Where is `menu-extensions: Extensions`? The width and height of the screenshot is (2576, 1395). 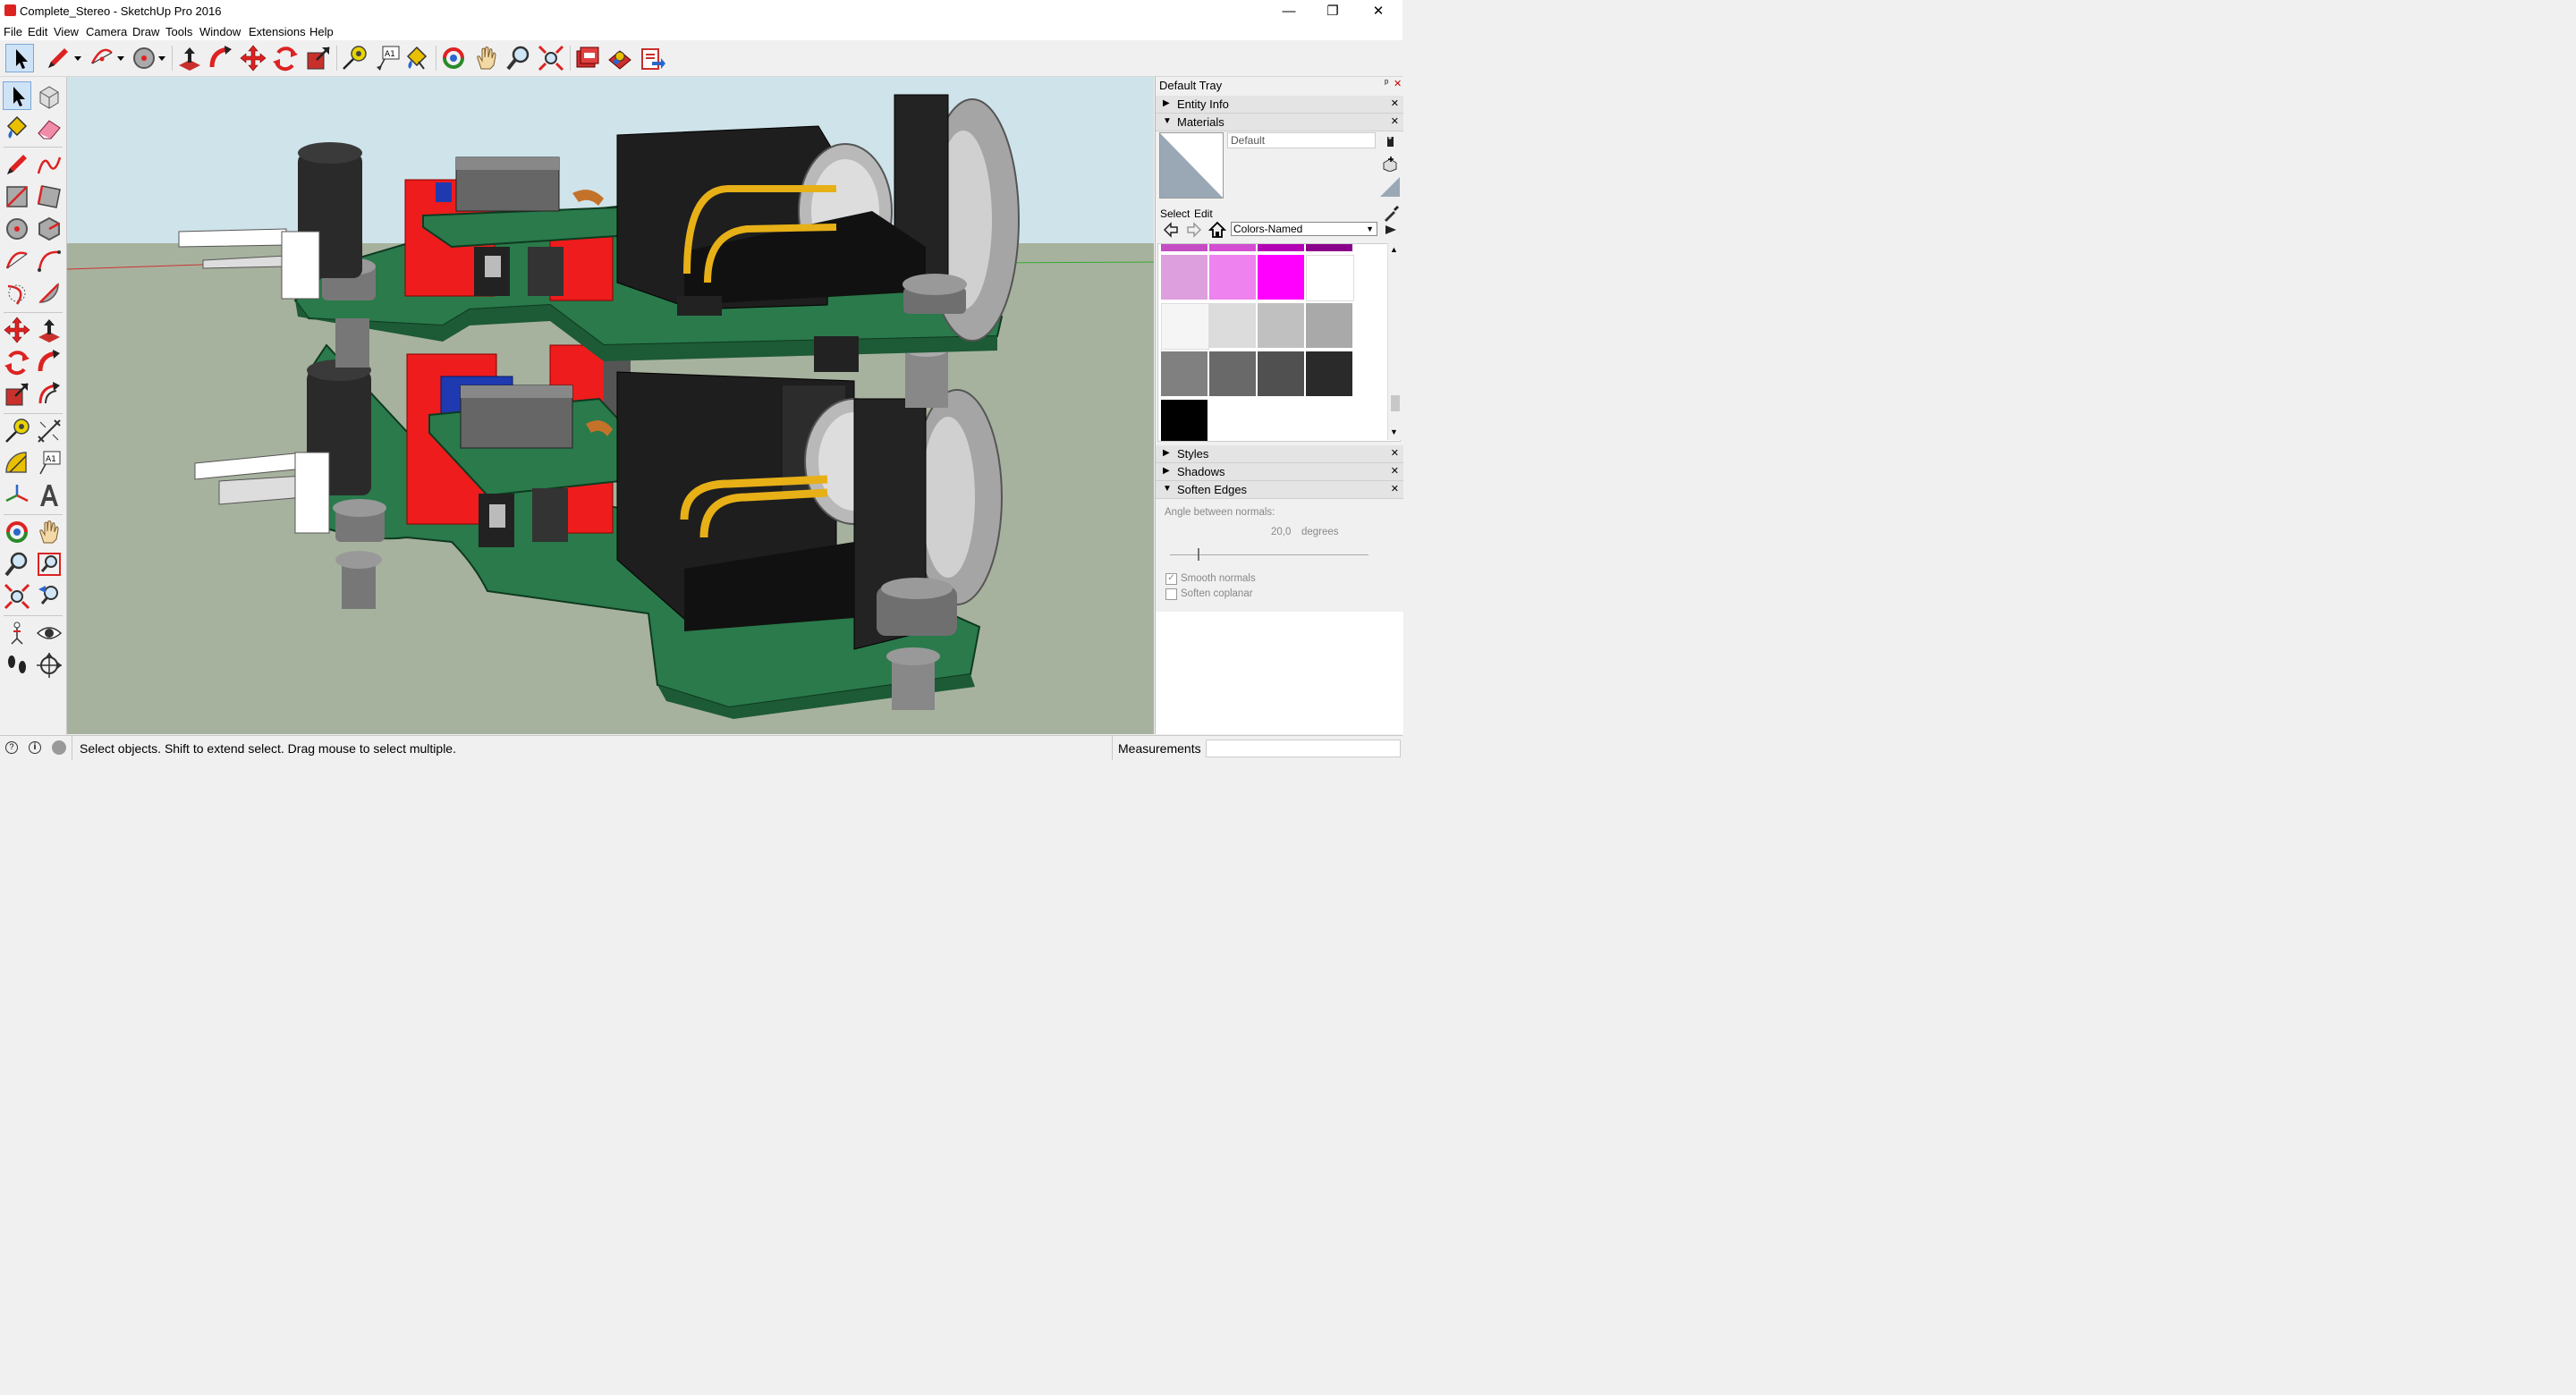 menu-extensions: Extensions is located at coordinates (277, 31).